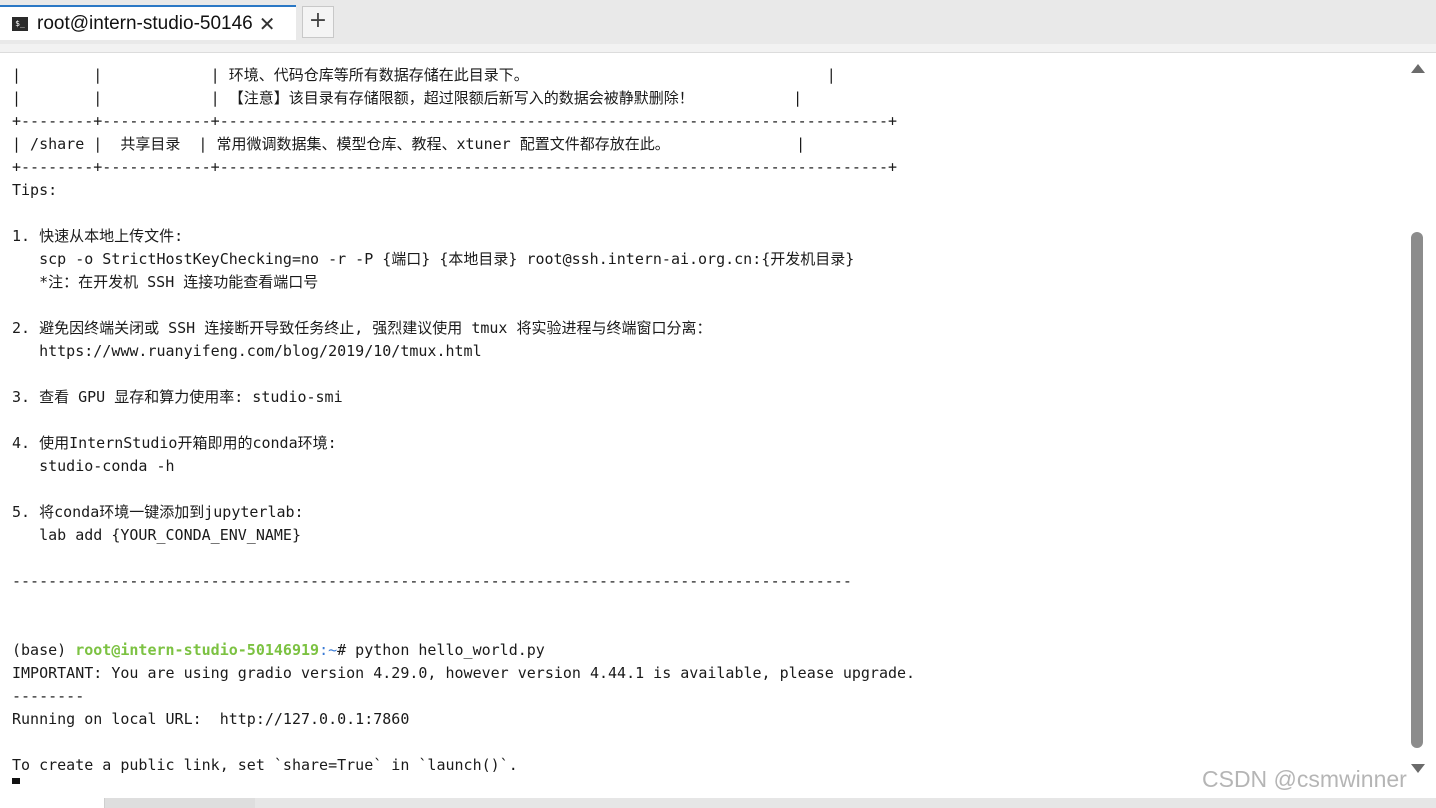 This screenshot has height=808, width=1436. I want to click on text-cursor, so click(16, 780).